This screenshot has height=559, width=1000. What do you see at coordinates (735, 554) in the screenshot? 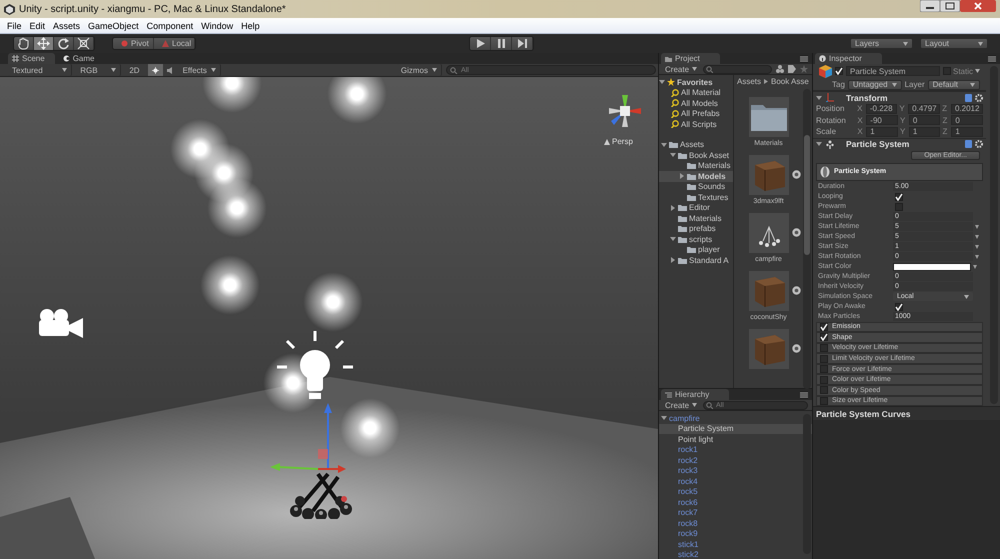
I see `tree-item: stick2` at bounding box center [735, 554].